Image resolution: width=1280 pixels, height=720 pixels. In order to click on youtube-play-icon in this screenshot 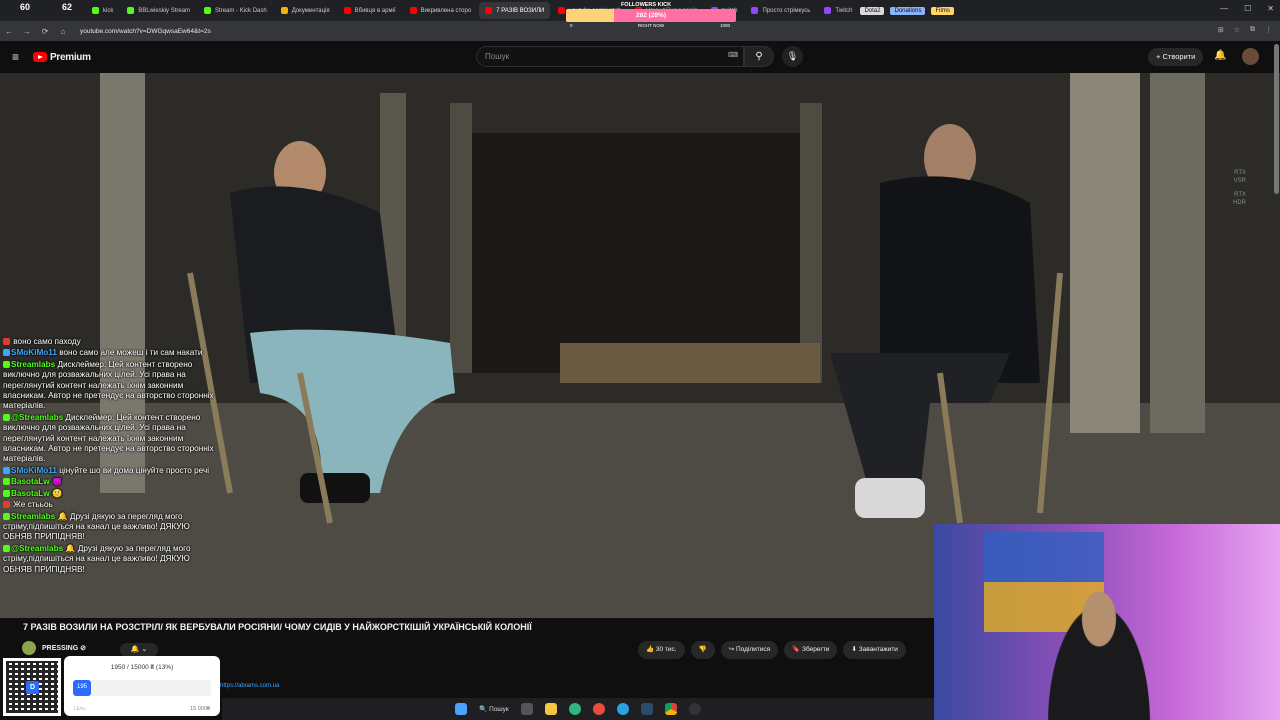, I will do `click(40, 57)`.